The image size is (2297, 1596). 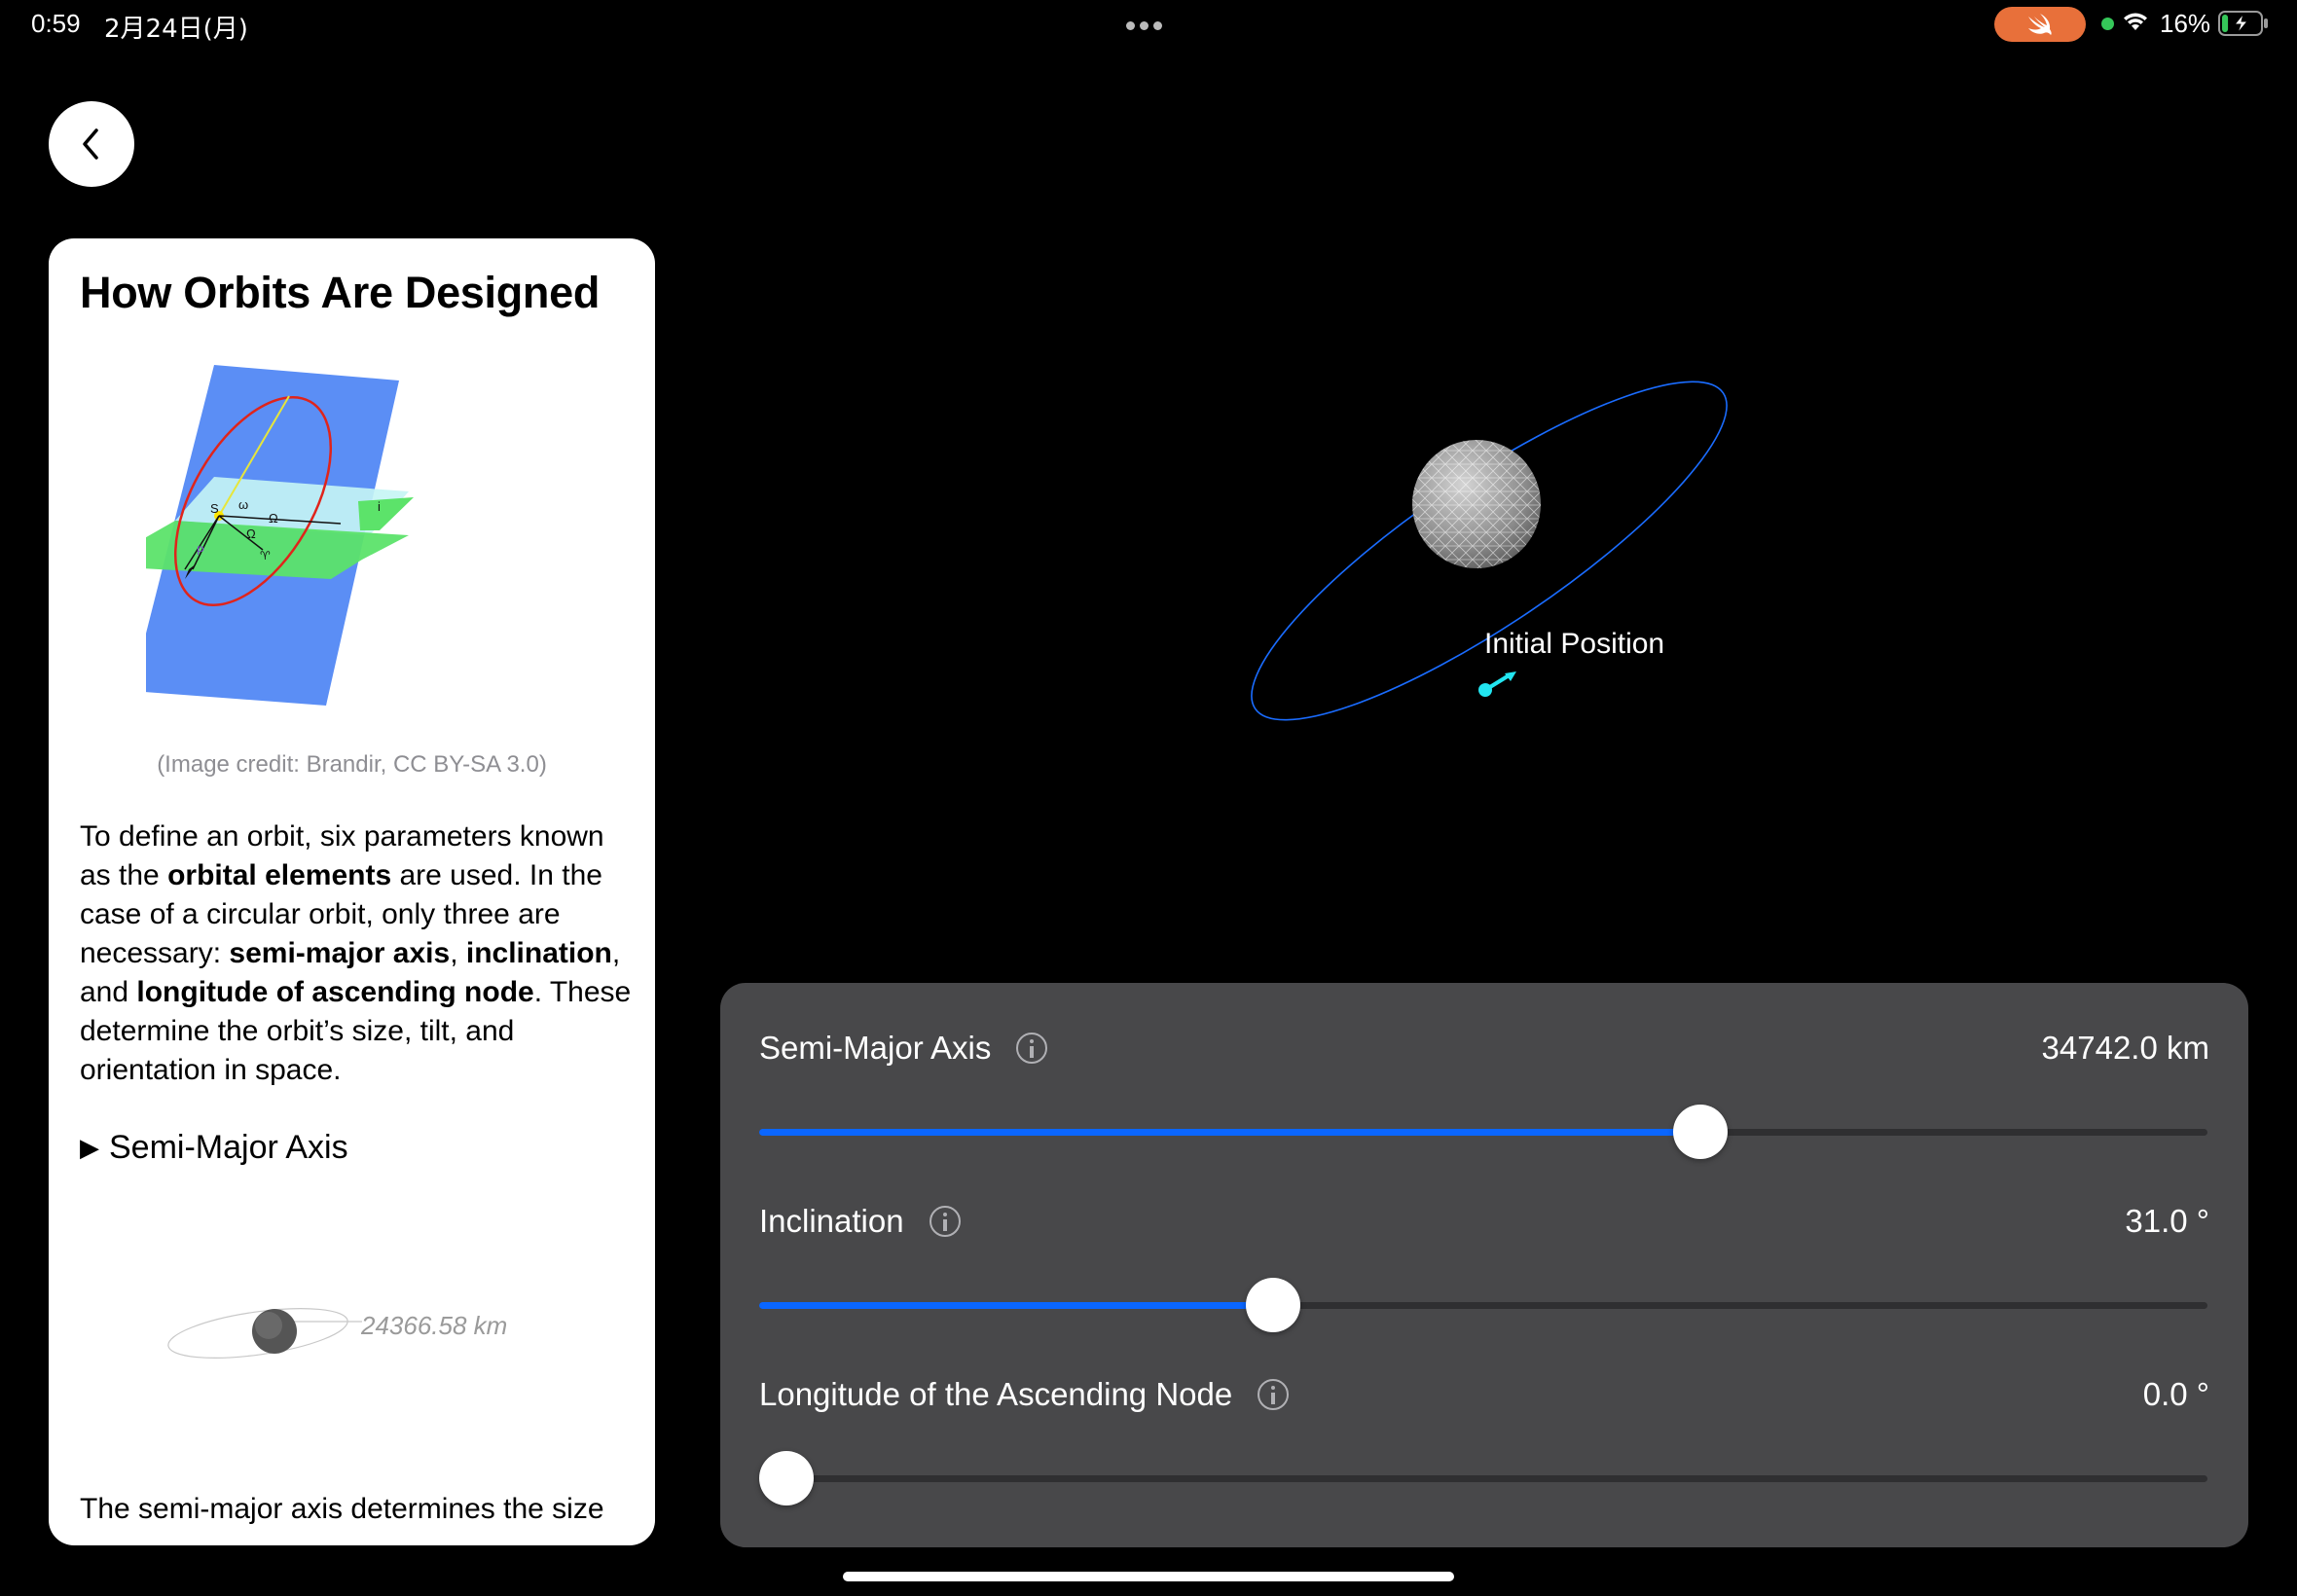 What do you see at coordinates (2125, 1048) in the screenshot?
I see `semi-major-axis-value: 34742.0 km` at bounding box center [2125, 1048].